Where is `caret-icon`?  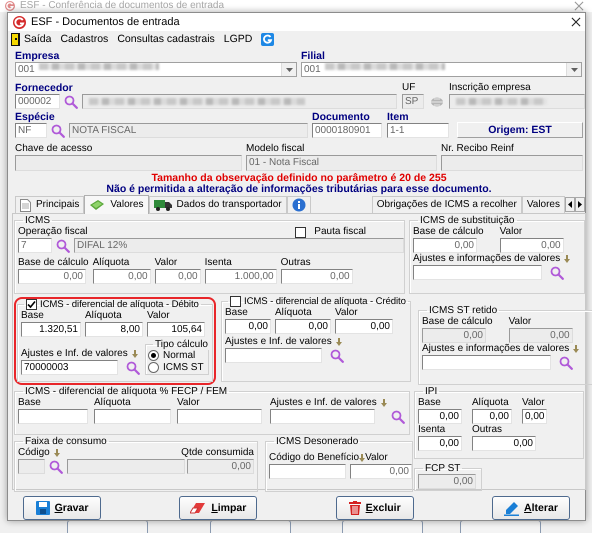 caret-icon is located at coordinates (289, 70).